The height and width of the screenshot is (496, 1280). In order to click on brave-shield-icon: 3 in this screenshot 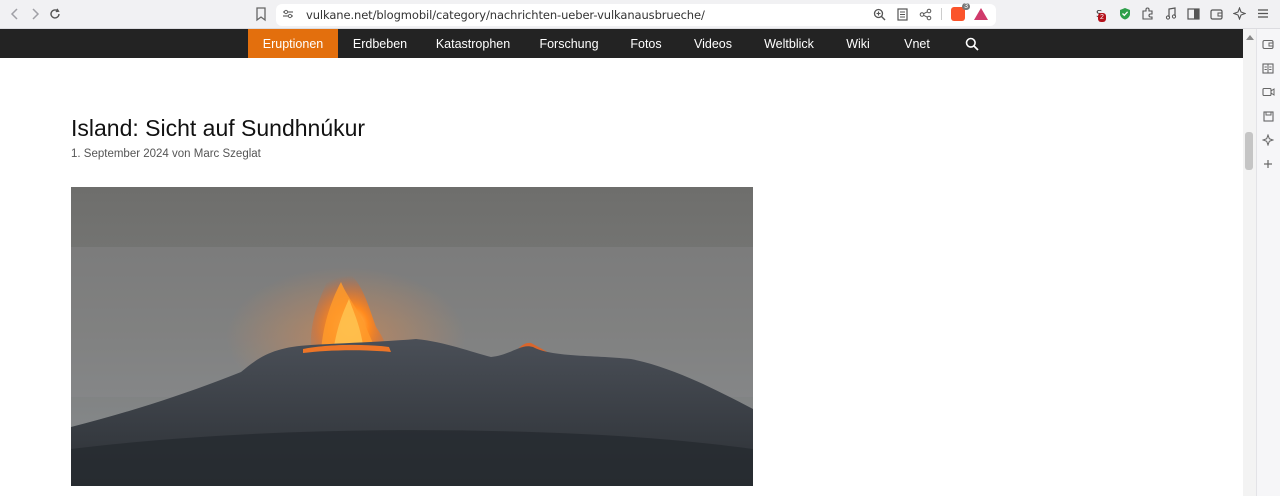, I will do `click(960, 12)`.